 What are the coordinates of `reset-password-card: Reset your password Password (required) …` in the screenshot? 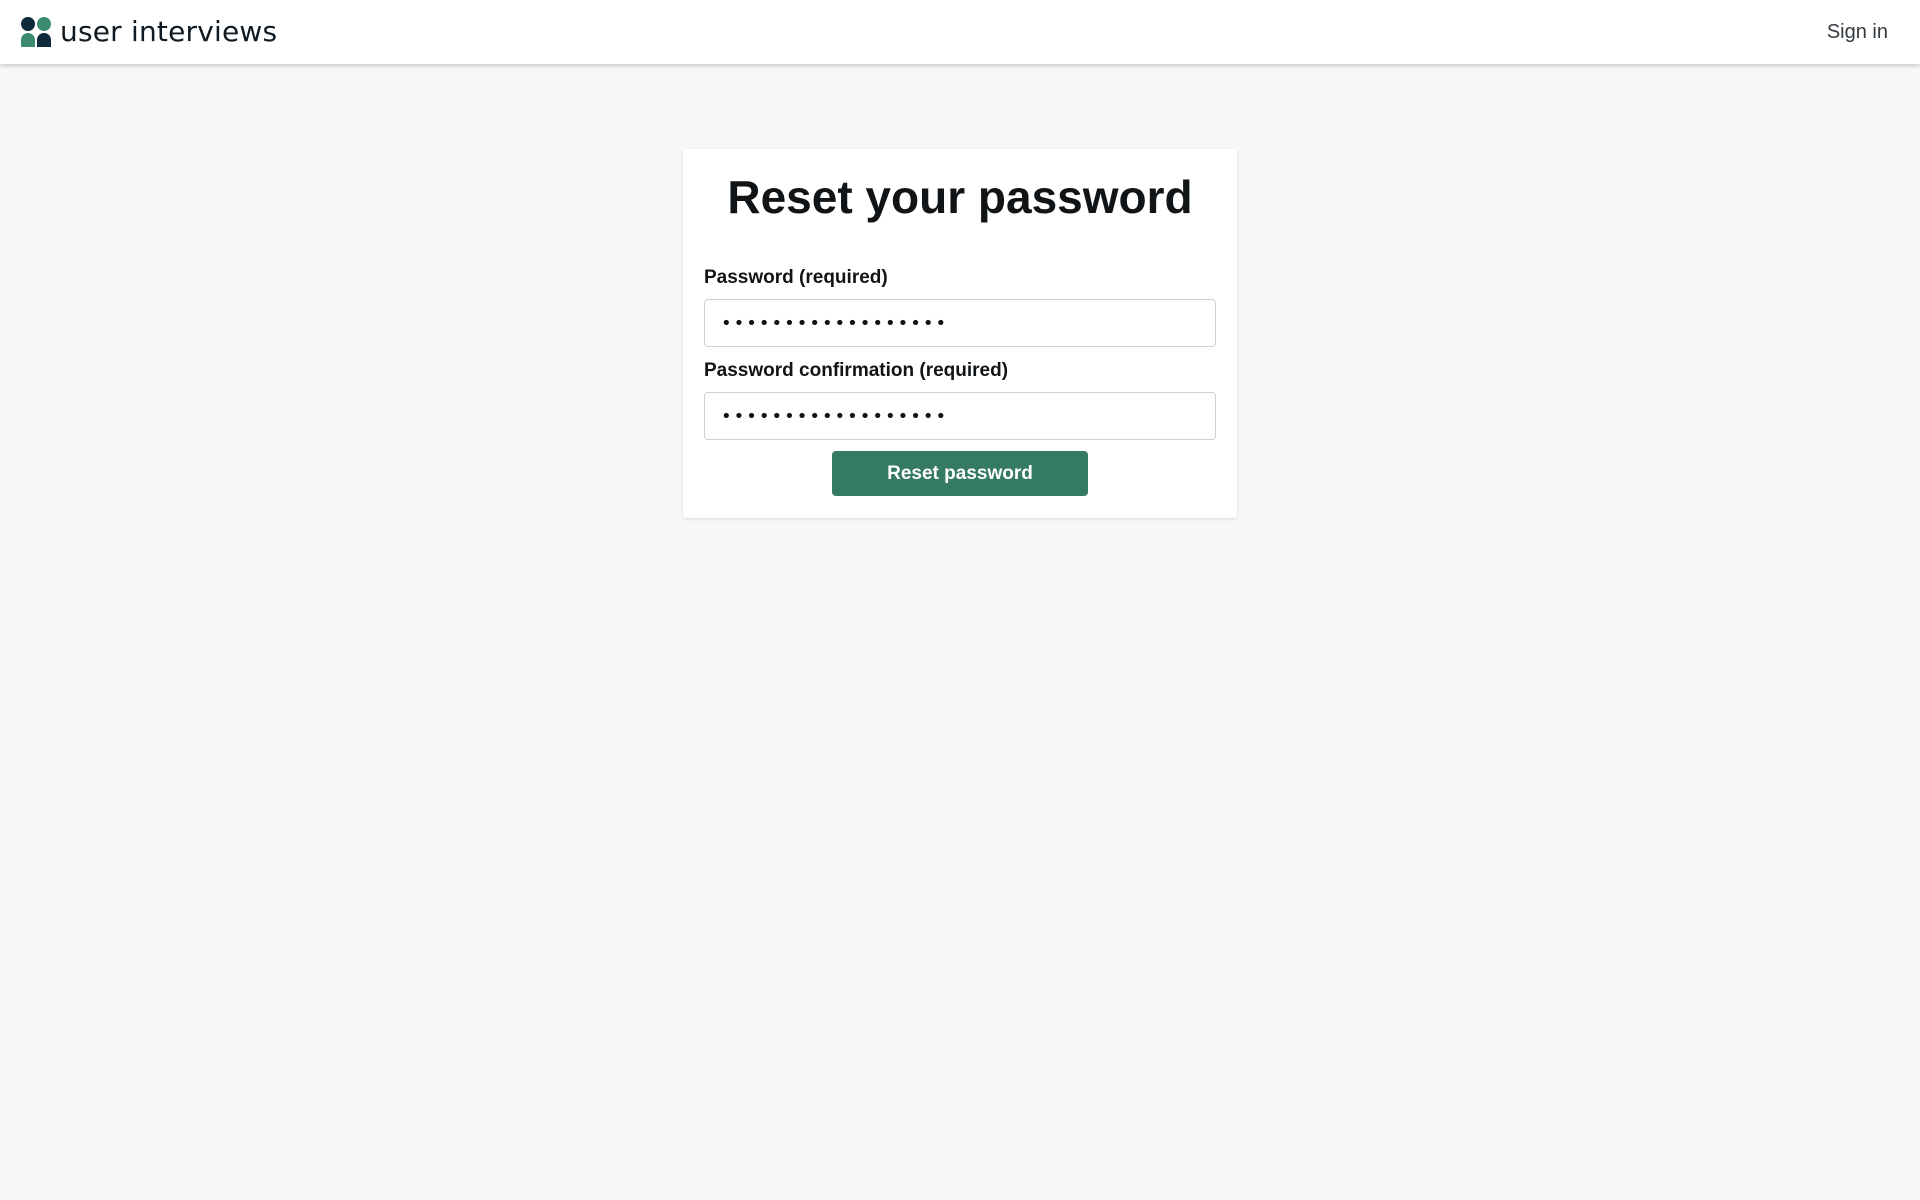 It's located at (960, 333).